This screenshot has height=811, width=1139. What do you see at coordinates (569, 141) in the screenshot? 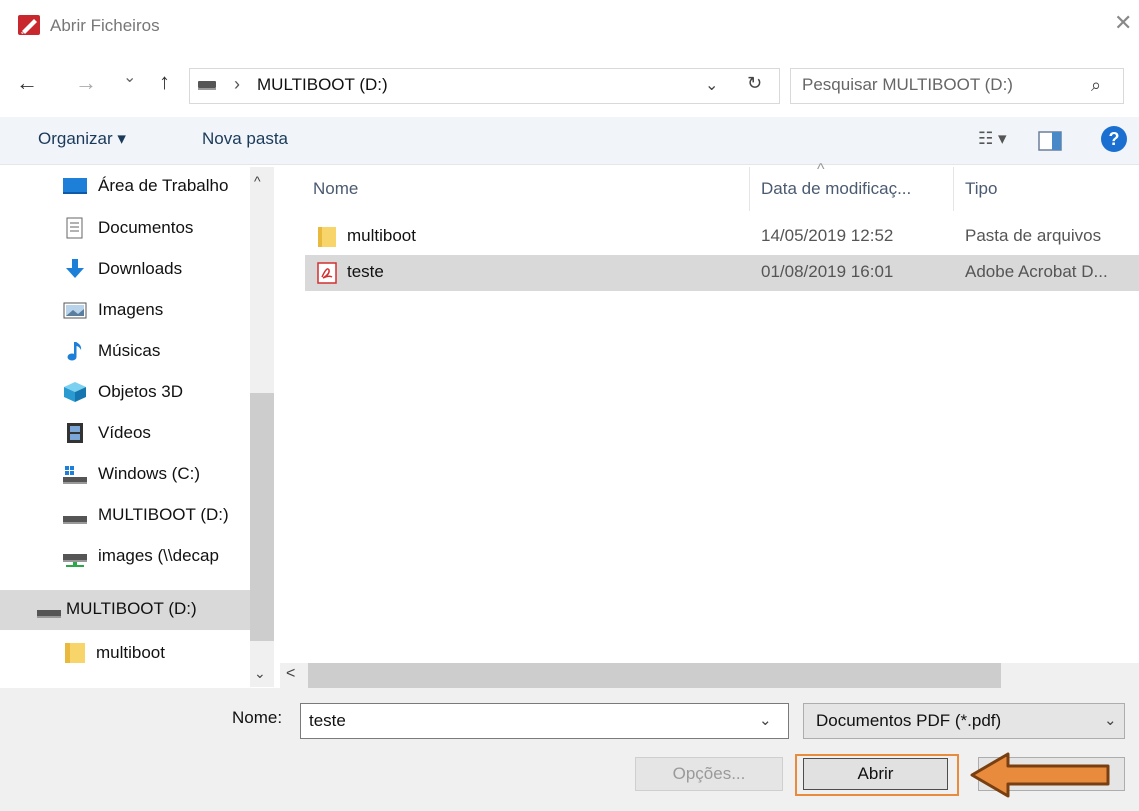
I see `command-toolbar: Organizar ▾ Nova pasta ☷ ▾ ?` at bounding box center [569, 141].